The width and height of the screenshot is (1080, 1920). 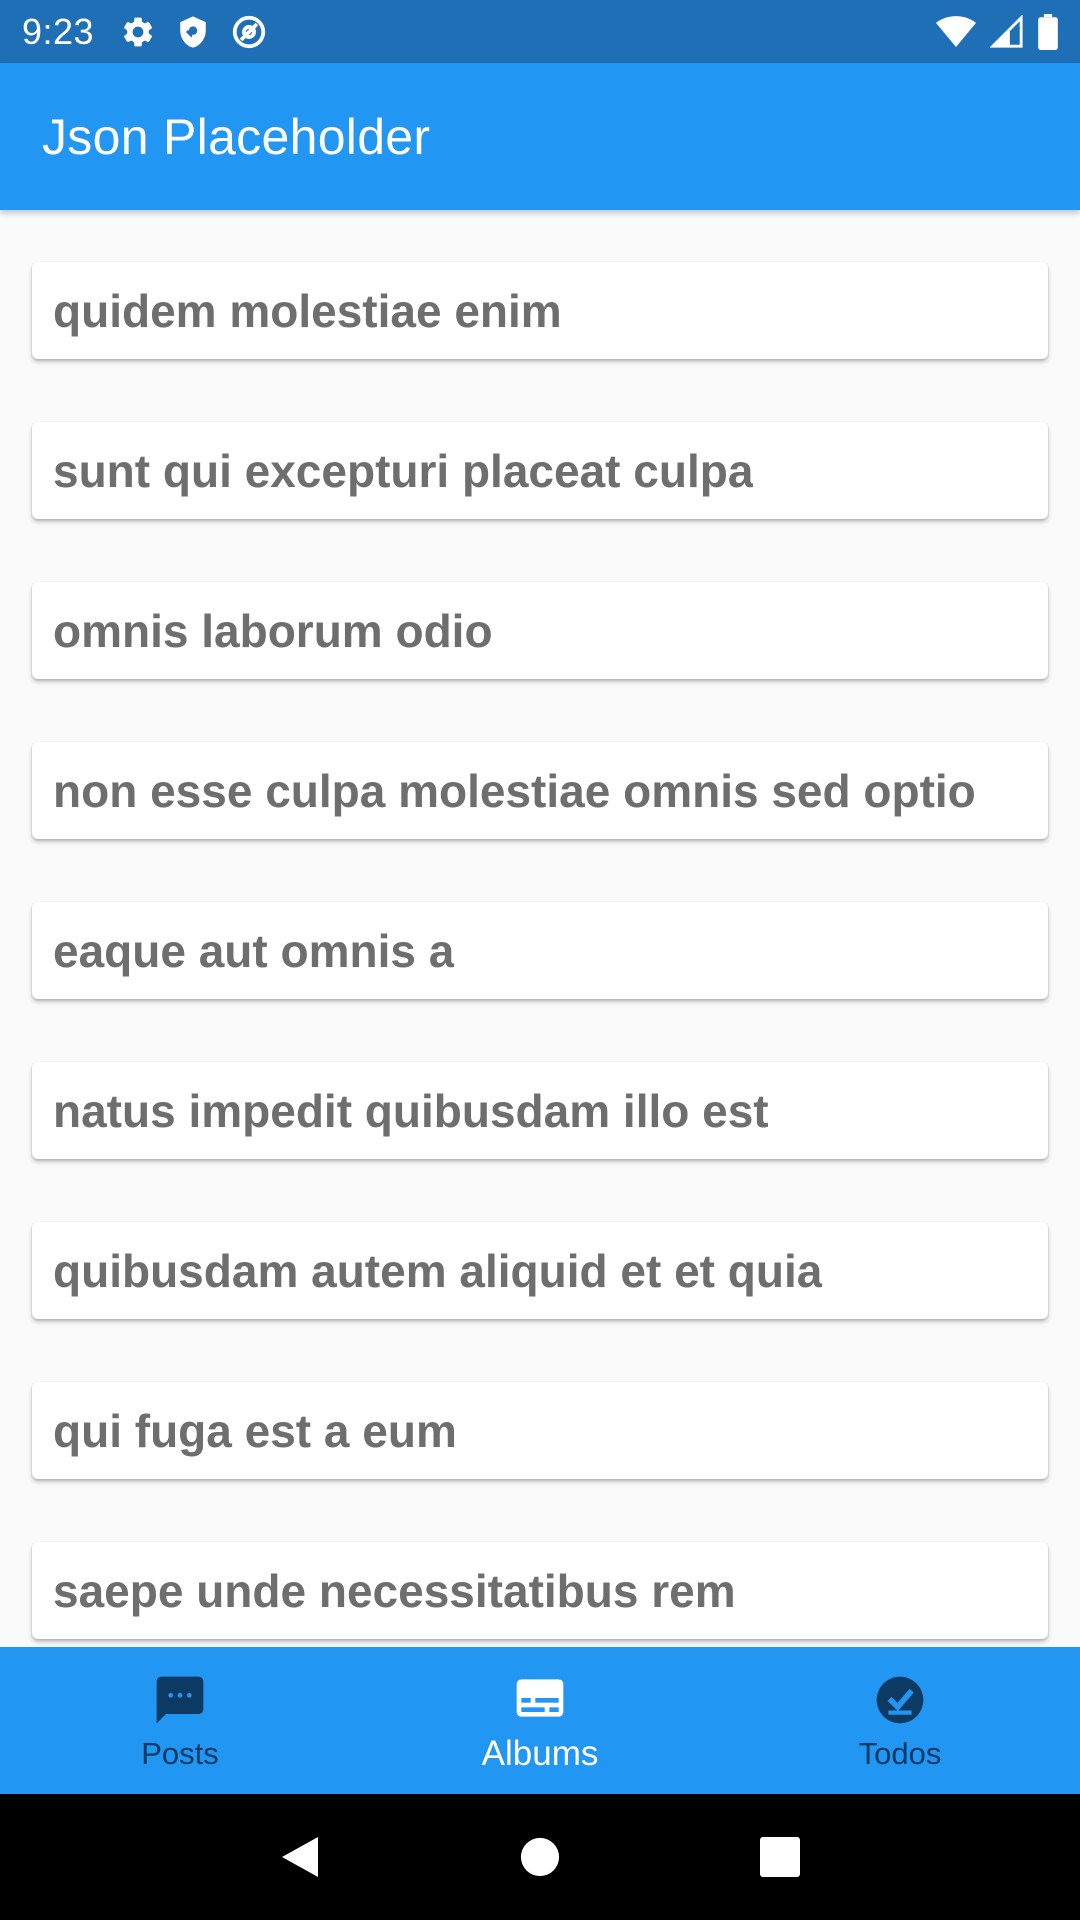 What do you see at coordinates (394, 1590) in the screenshot?
I see `album-title: saepe unde necessitatibus rem` at bounding box center [394, 1590].